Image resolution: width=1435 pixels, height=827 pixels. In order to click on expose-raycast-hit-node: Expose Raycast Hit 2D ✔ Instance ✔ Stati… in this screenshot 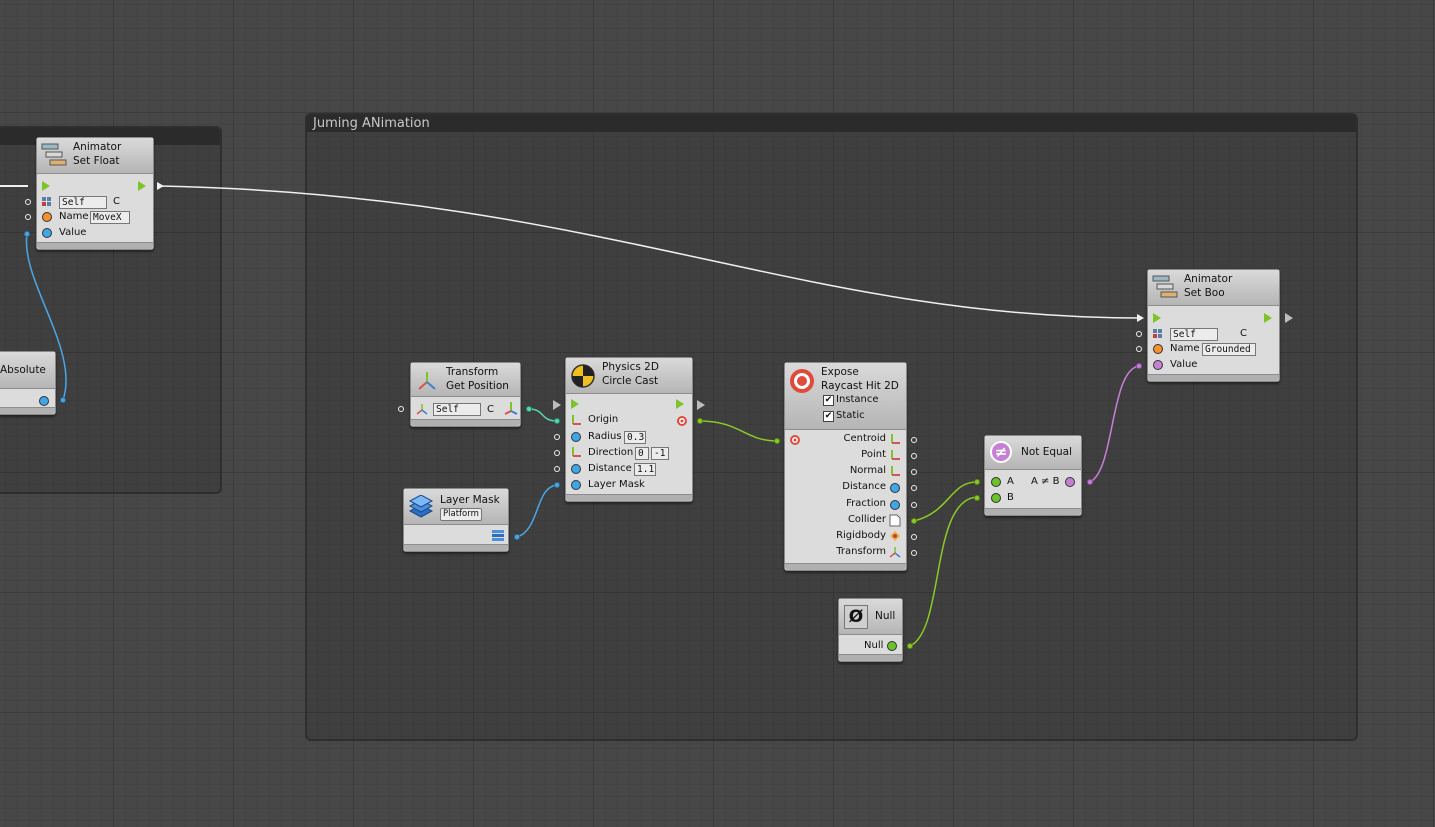, I will do `click(845, 466)`.